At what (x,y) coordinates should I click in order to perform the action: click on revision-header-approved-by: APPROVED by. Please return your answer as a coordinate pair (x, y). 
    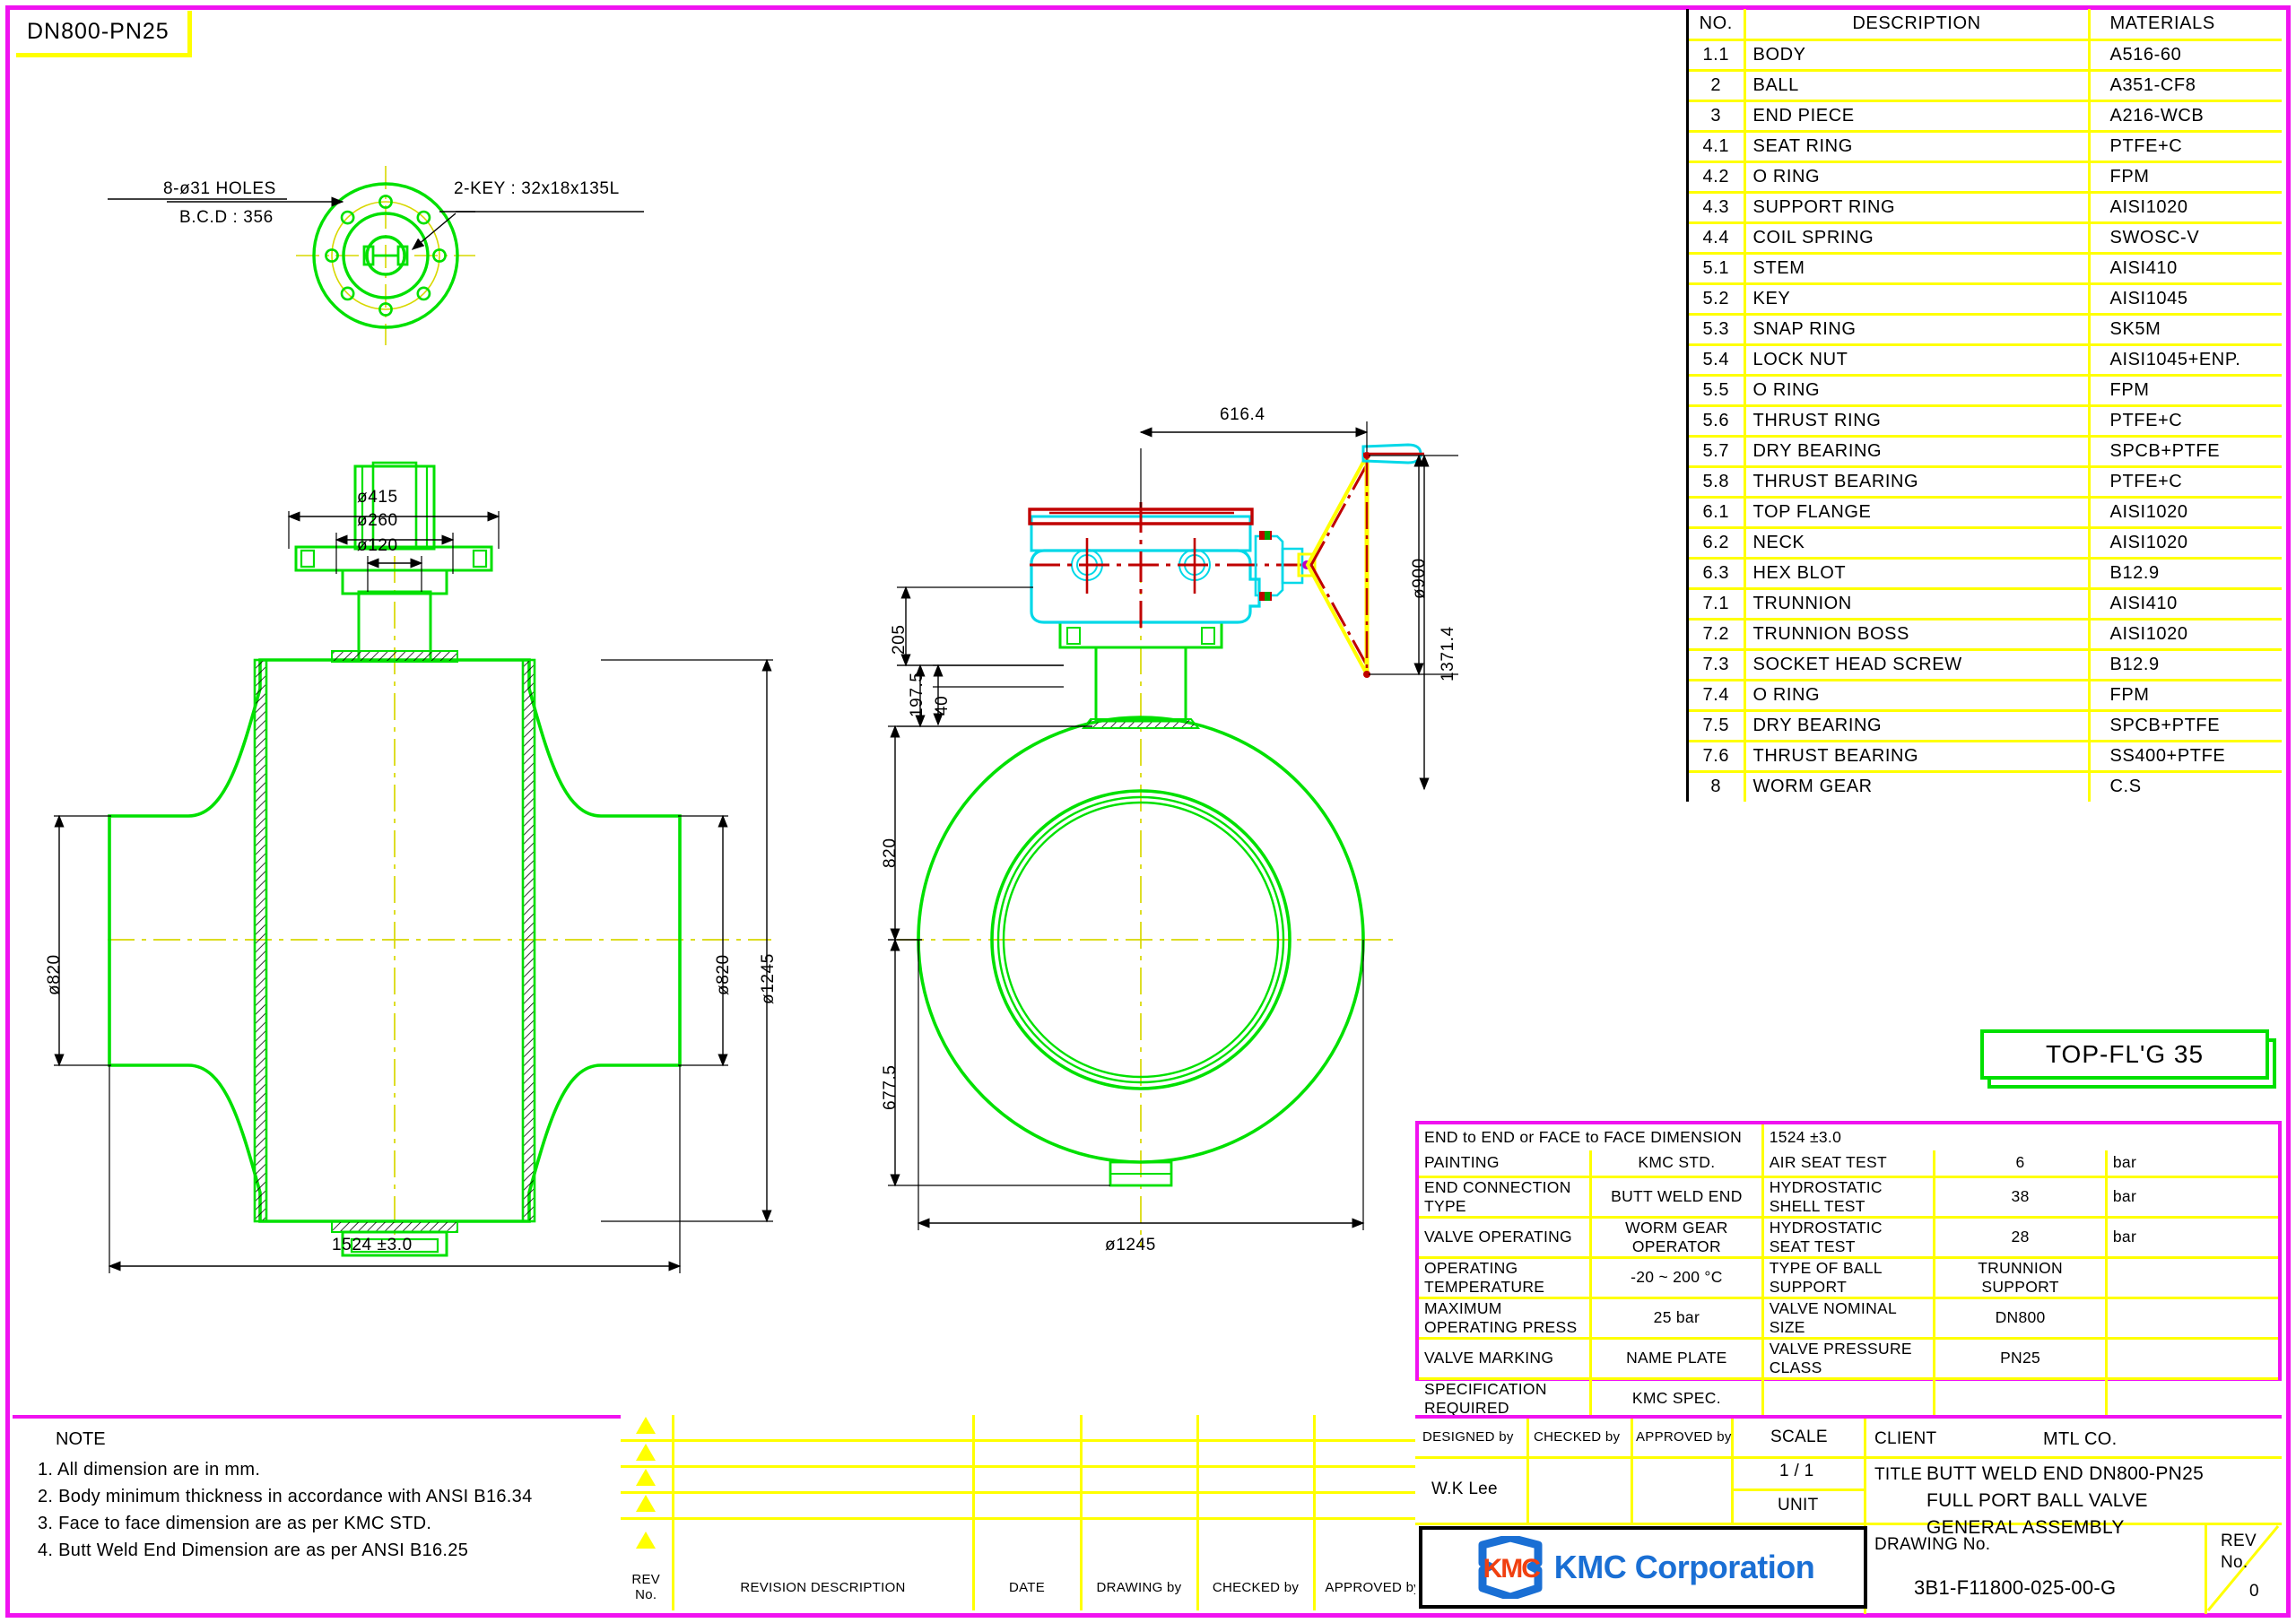
    Looking at the image, I should click on (1373, 1587).